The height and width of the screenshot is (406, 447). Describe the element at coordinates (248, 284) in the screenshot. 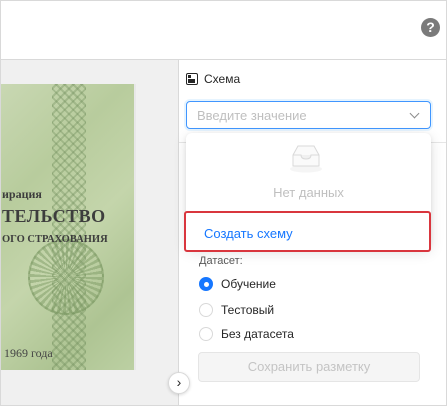

I see `radio-label: Обучение` at that location.